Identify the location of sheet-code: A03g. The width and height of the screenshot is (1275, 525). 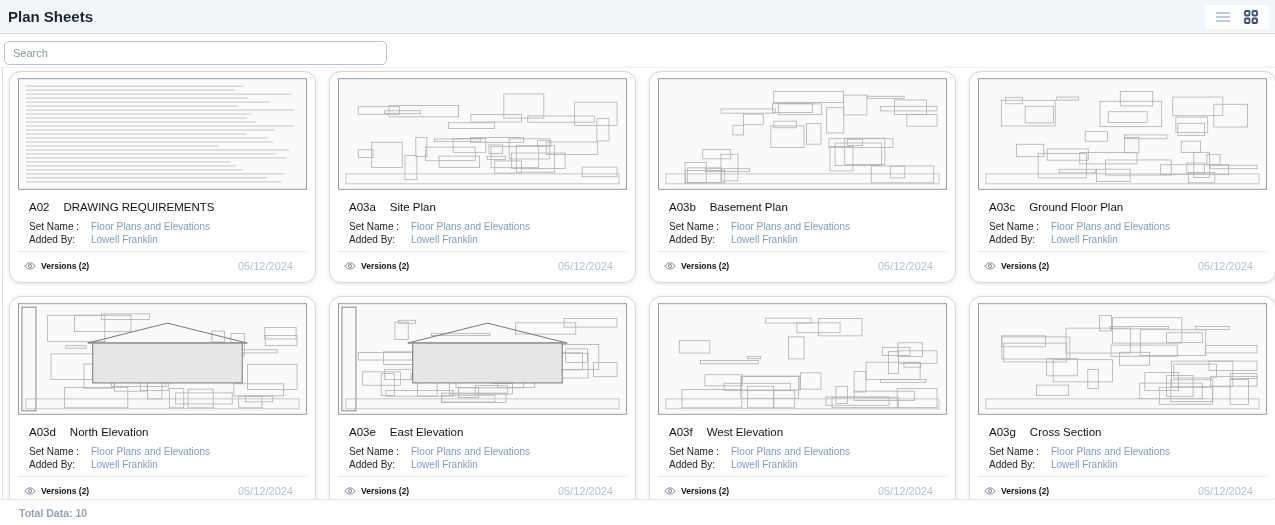
(1002, 432).